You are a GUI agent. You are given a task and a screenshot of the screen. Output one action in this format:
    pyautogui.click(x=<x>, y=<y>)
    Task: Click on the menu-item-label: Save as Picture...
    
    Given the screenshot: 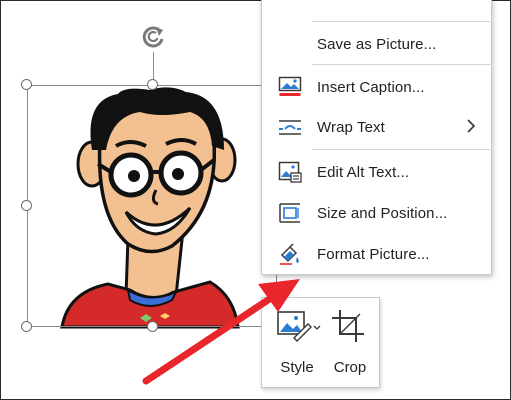 What is the action you would take?
    pyautogui.click(x=377, y=44)
    